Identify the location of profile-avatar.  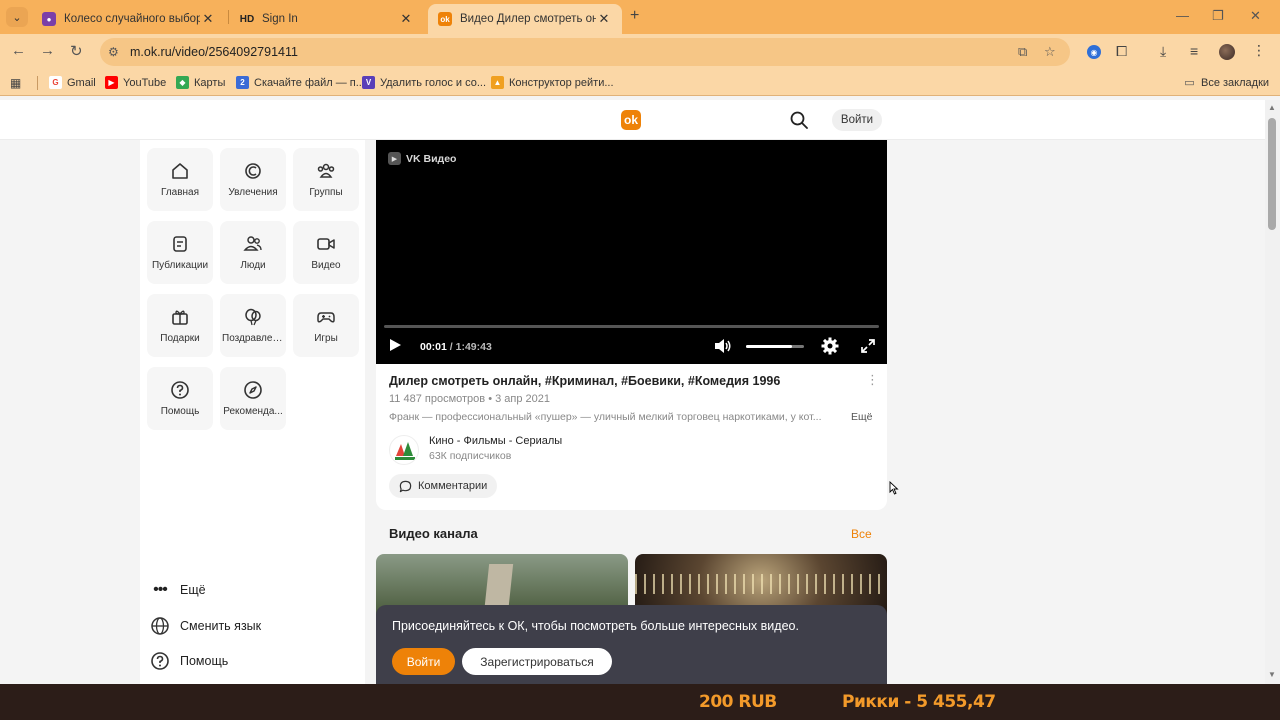
(1227, 52).